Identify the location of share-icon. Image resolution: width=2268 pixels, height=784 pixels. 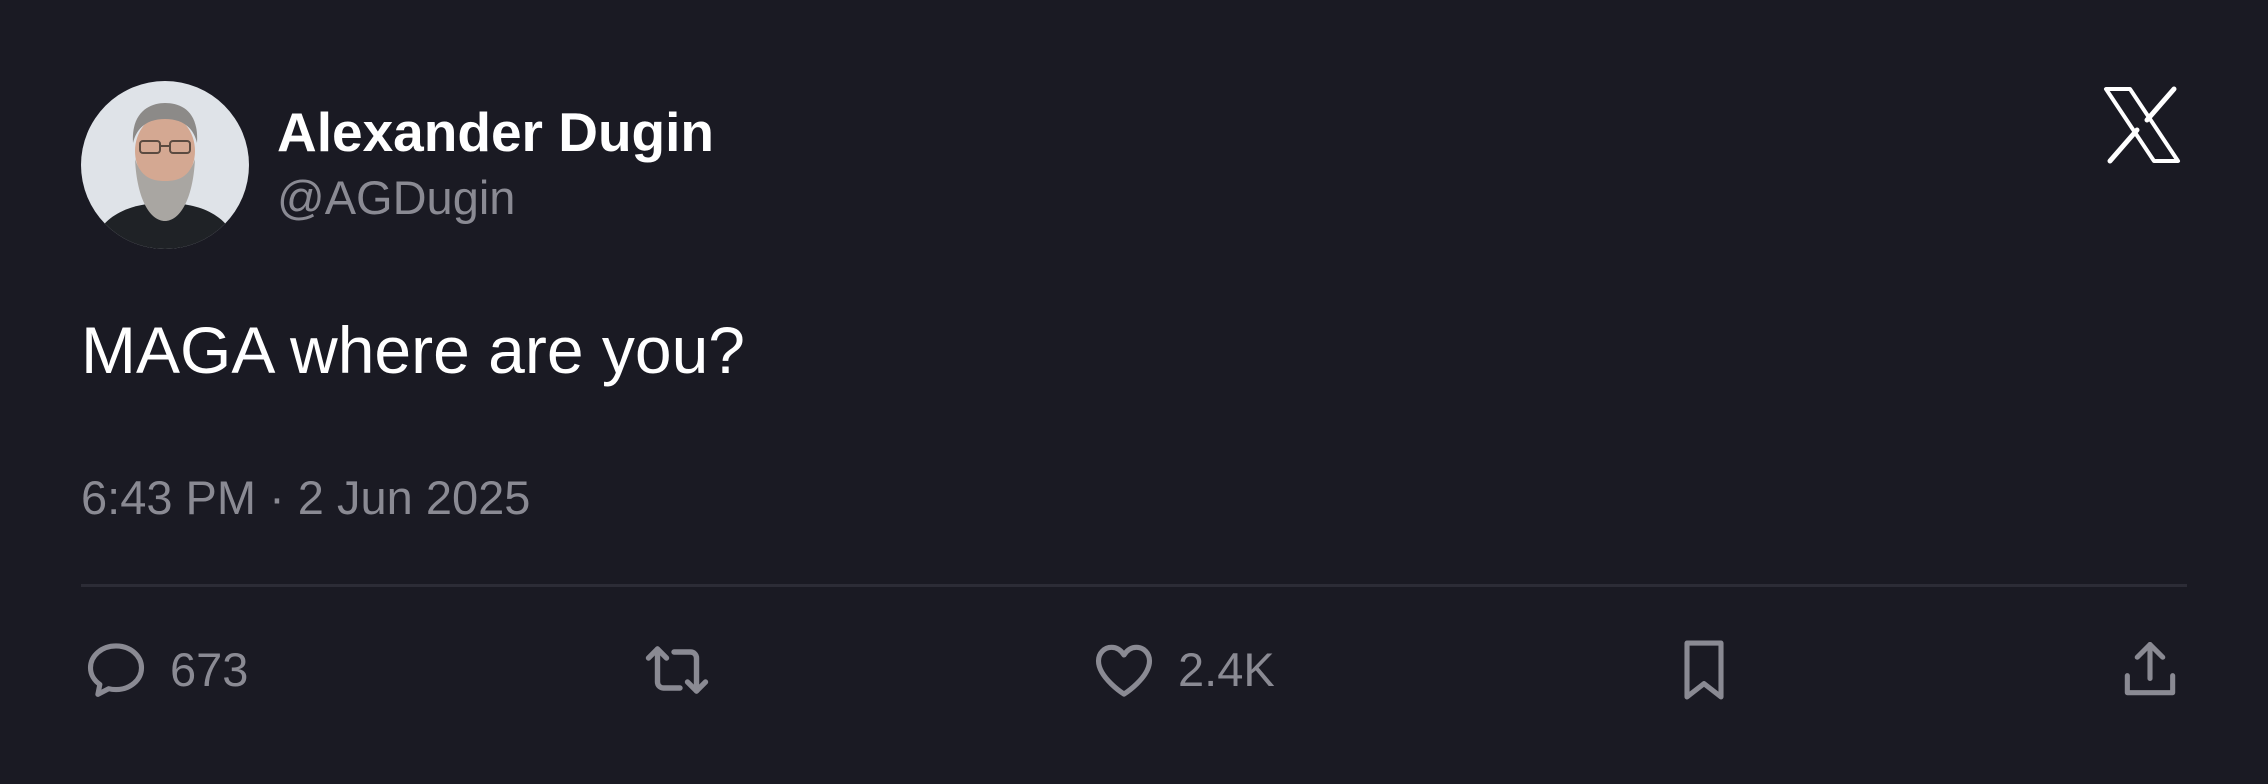
(2150, 670).